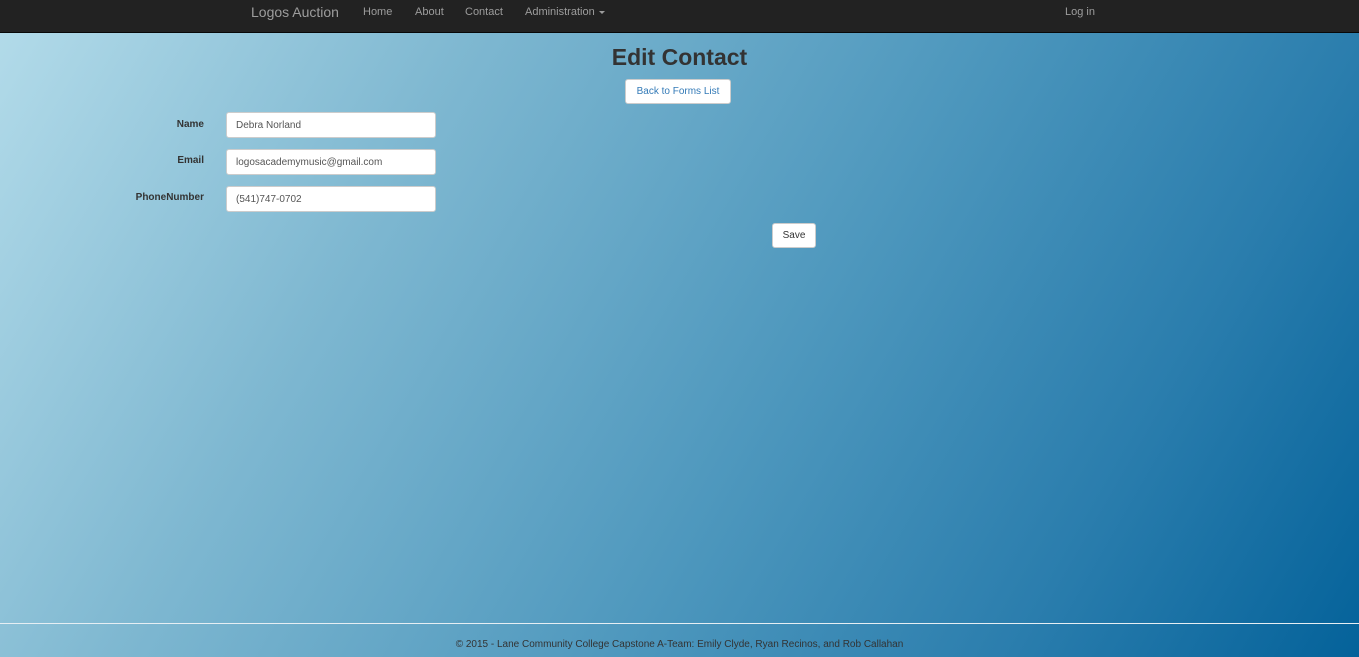  What do you see at coordinates (560, 12) in the screenshot?
I see `nav-administration-label: Administration` at bounding box center [560, 12].